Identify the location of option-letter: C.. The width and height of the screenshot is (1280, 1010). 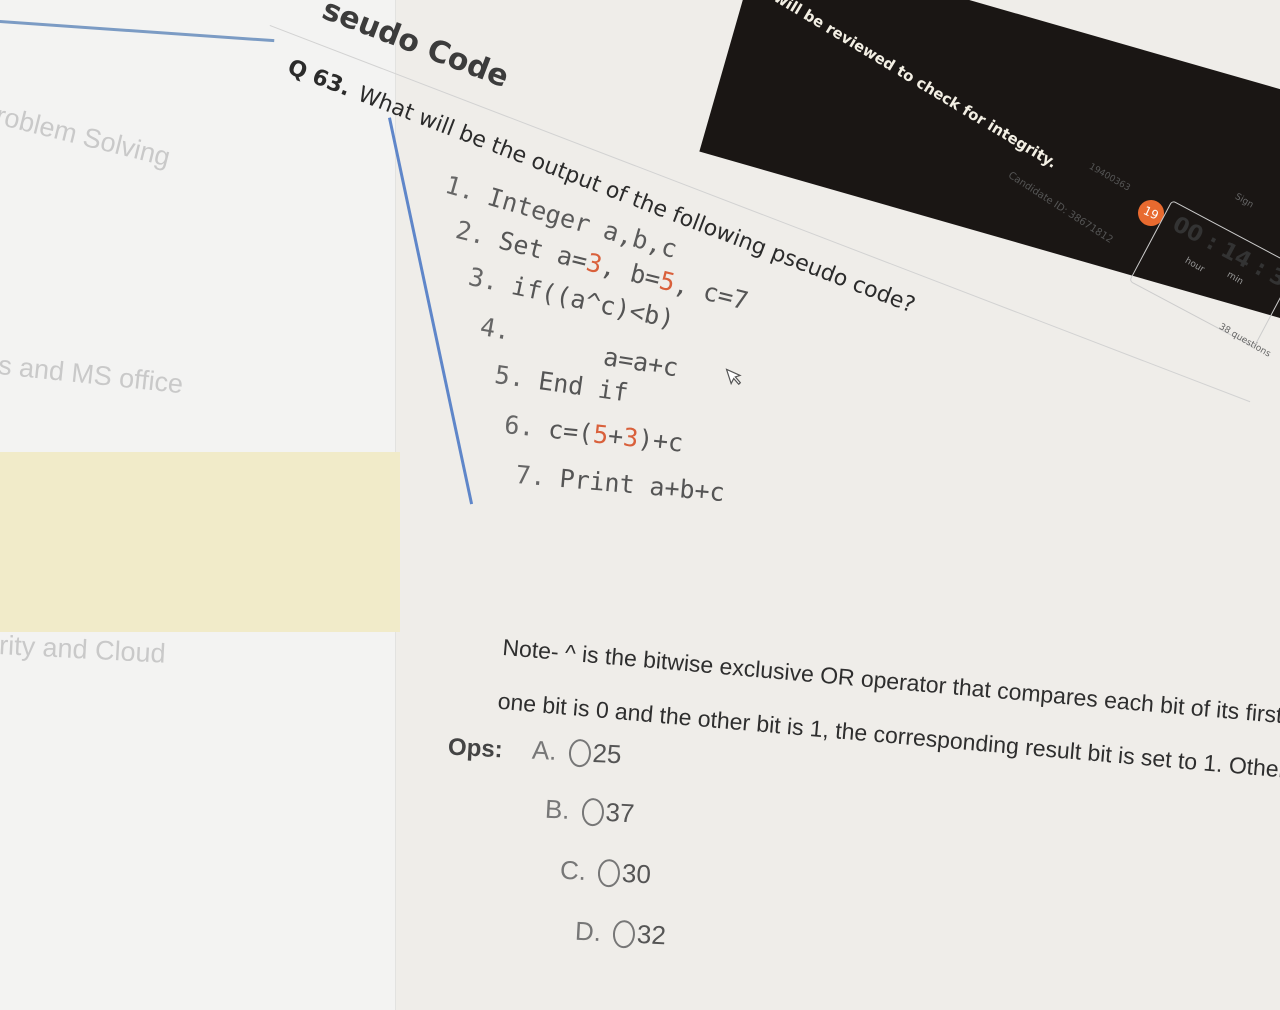
(573, 870).